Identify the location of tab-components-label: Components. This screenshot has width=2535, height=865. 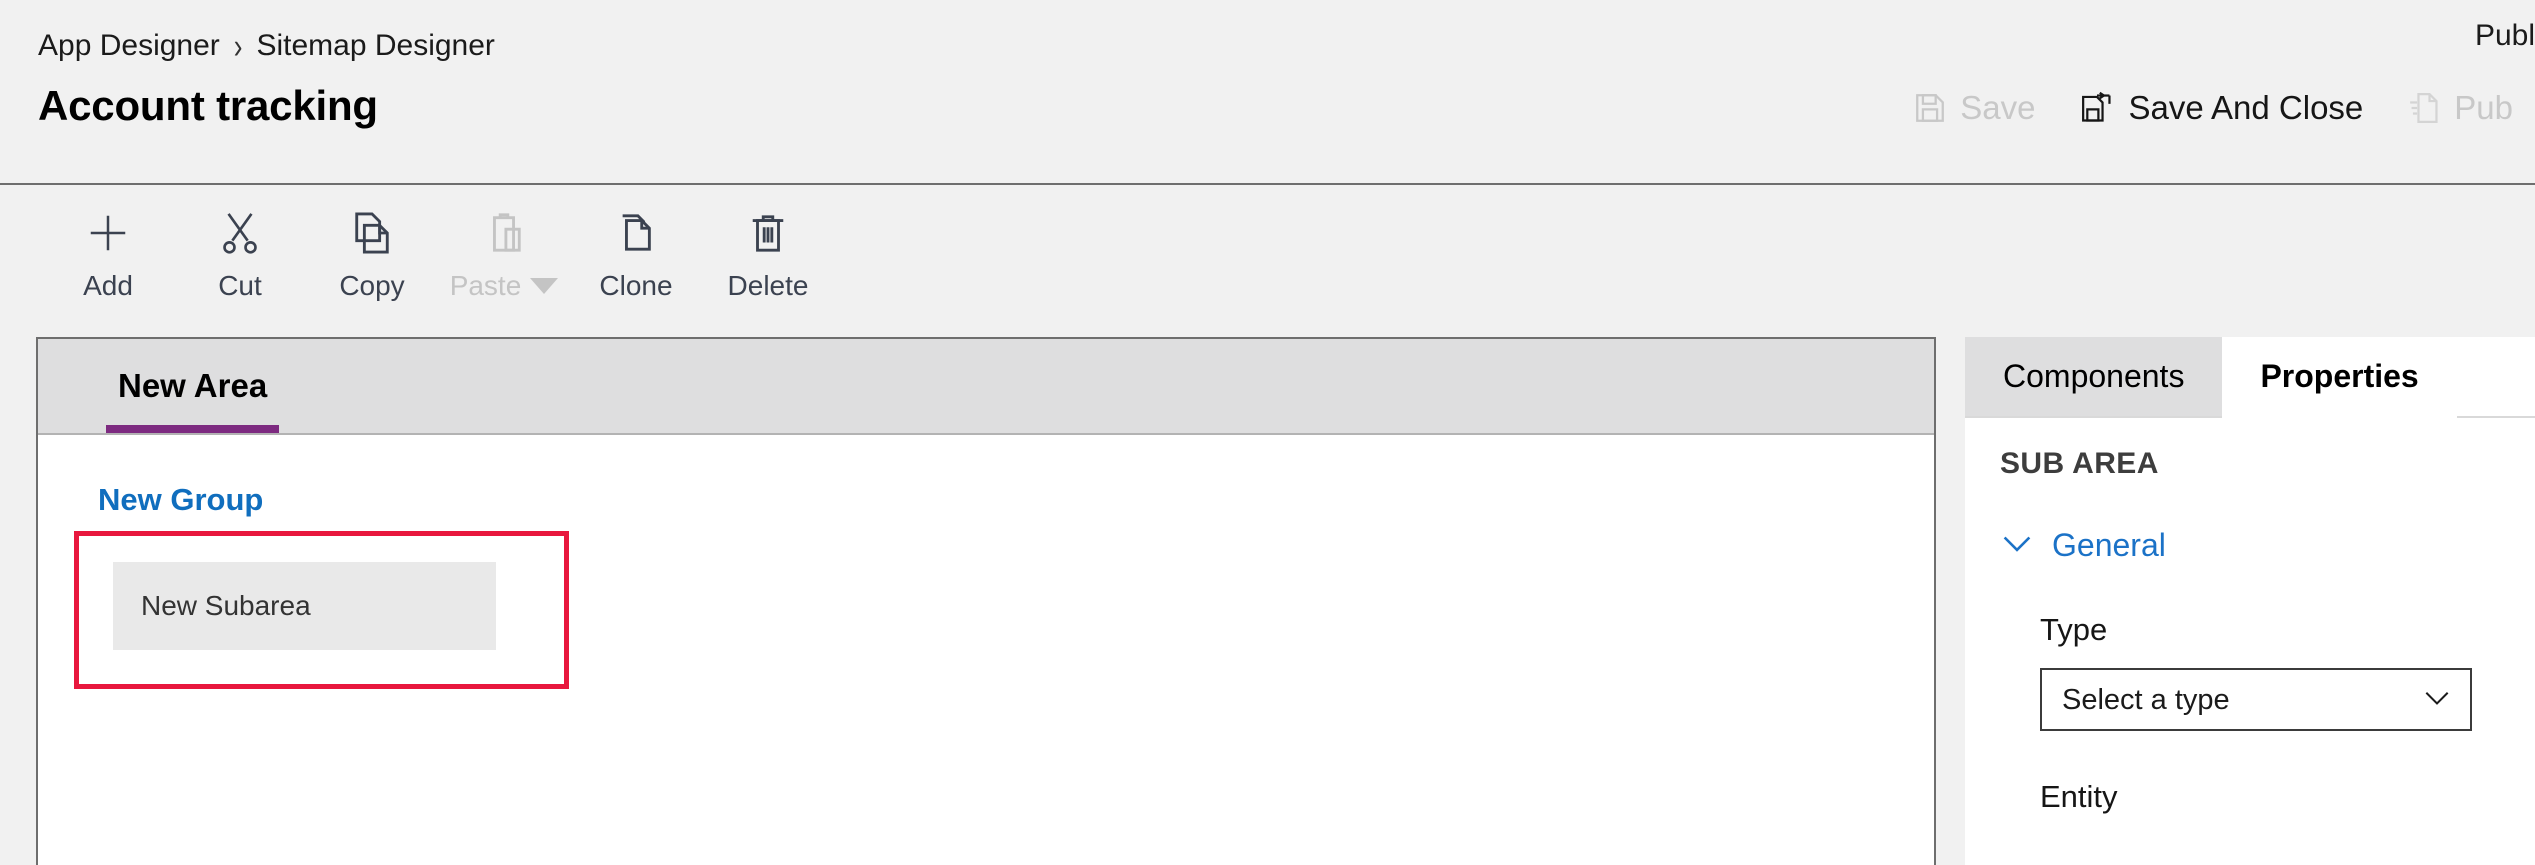
(2094, 376).